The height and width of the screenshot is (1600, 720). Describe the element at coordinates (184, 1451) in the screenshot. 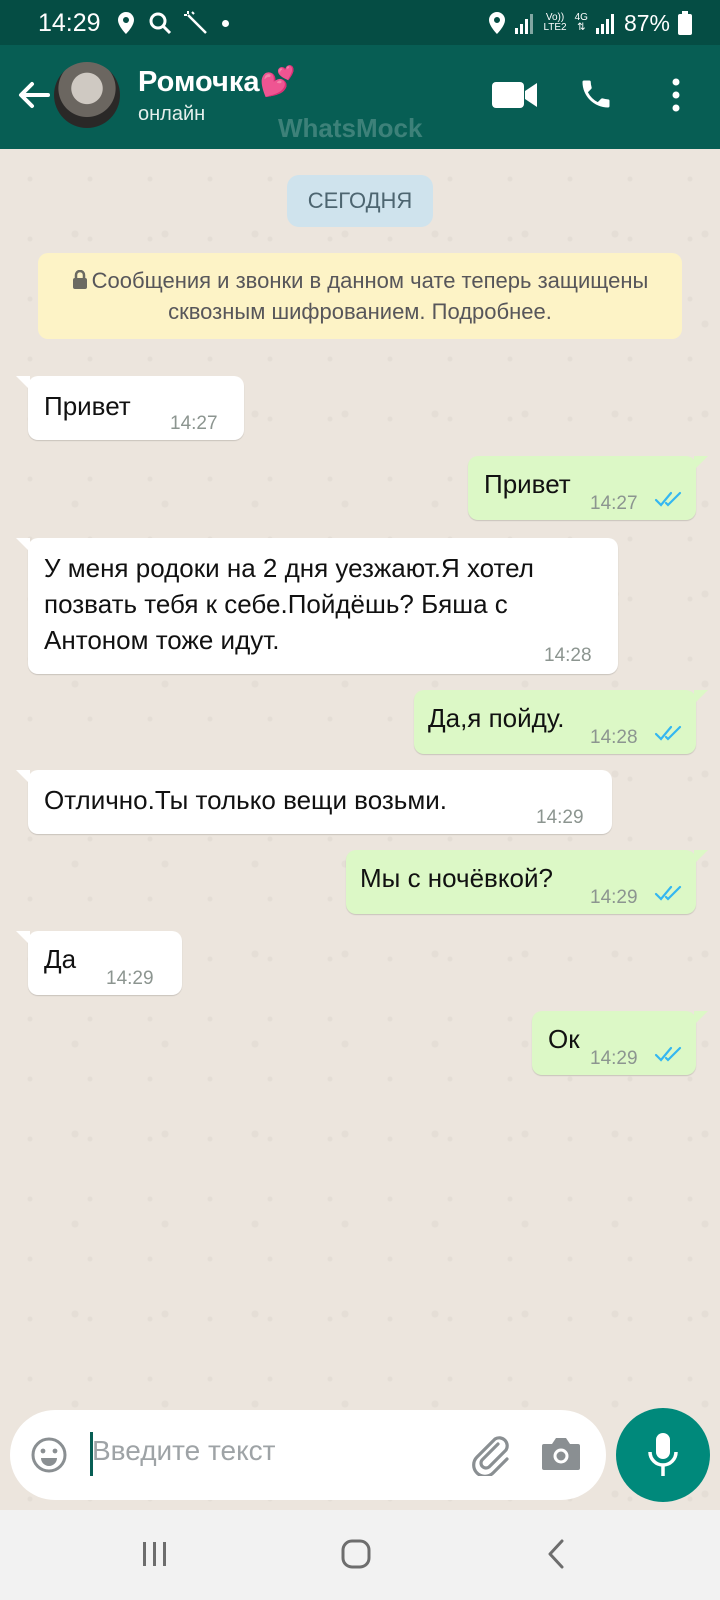

I see `message-input: Введите текст` at that location.